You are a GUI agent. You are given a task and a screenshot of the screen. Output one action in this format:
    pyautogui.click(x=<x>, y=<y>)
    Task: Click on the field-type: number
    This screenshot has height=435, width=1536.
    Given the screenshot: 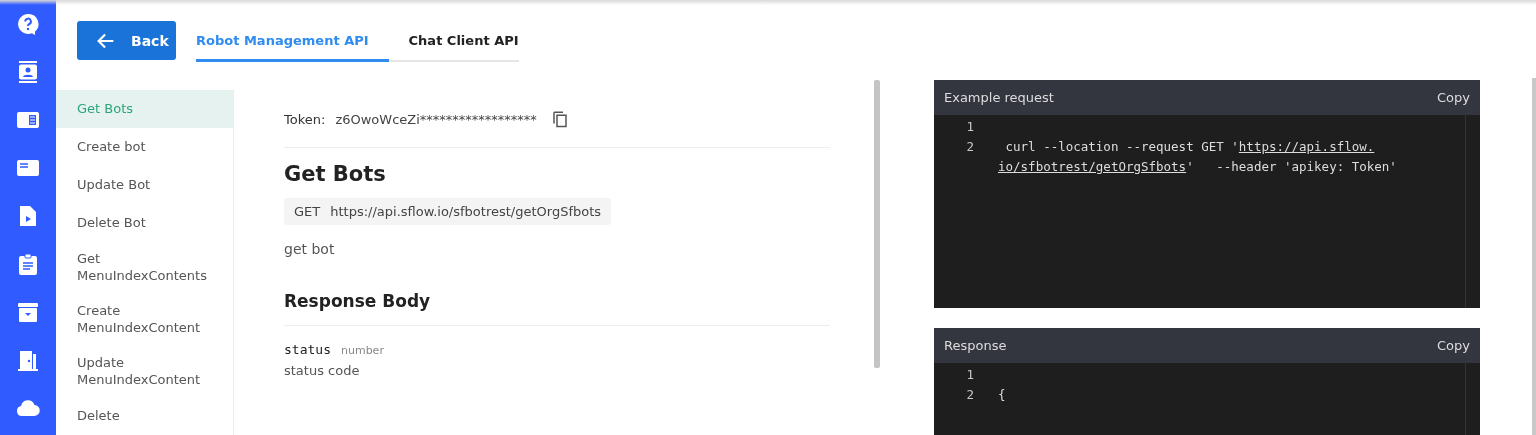 What is the action you would take?
    pyautogui.click(x=362, y=350)
    